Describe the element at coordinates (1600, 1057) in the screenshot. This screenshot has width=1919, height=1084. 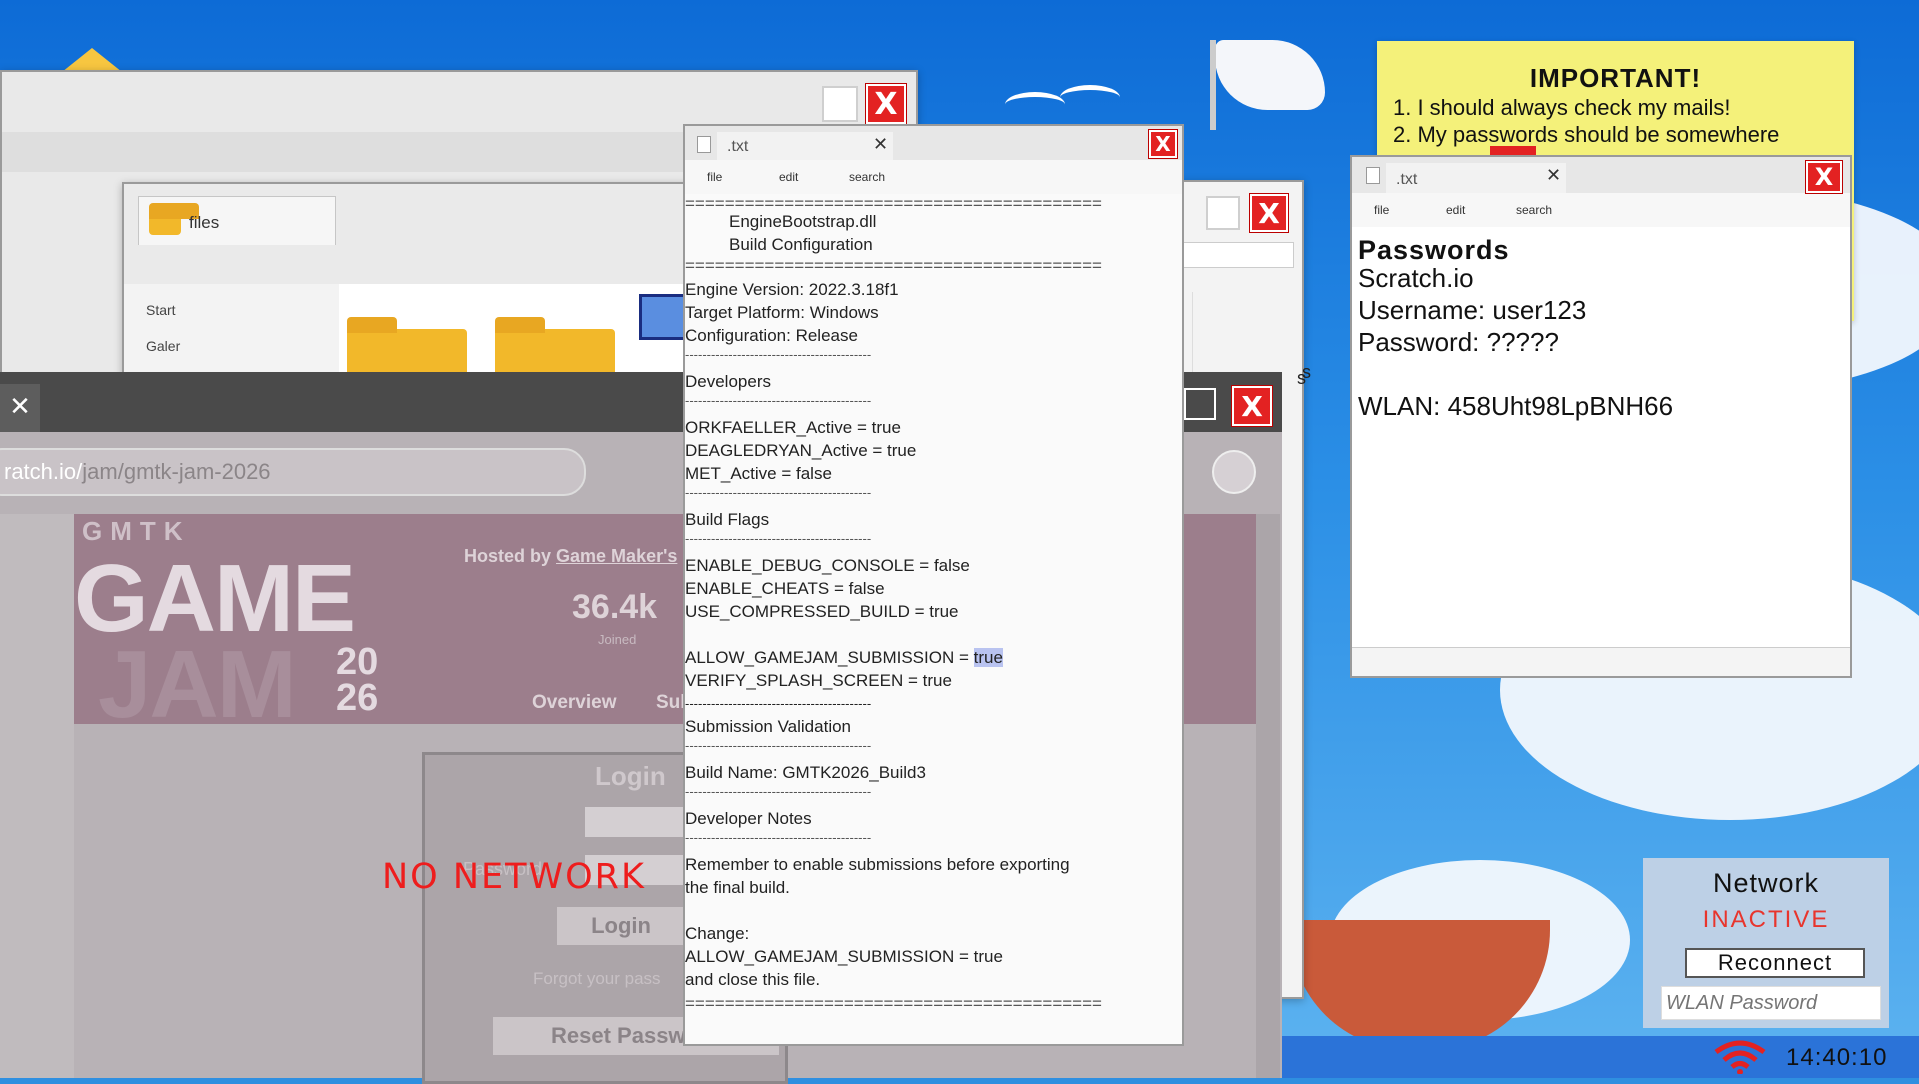
I see `taskbar: 14:40:10` at that location.